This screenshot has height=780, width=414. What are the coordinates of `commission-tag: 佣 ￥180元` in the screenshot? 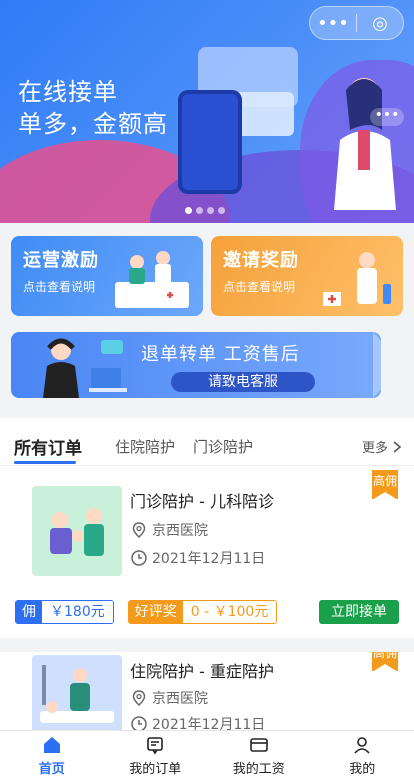 It's located at (64, 612).